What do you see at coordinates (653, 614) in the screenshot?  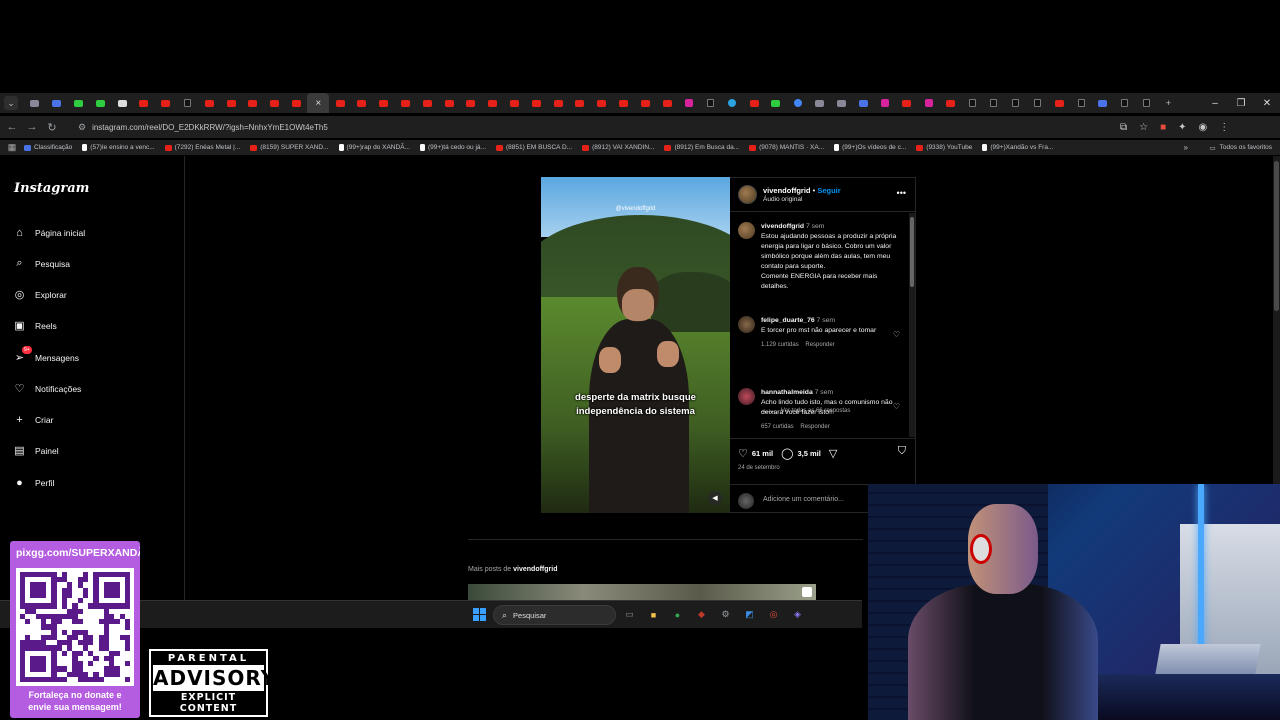 I see `file-explorer-icon: ■` at bounding box center [653, 614].